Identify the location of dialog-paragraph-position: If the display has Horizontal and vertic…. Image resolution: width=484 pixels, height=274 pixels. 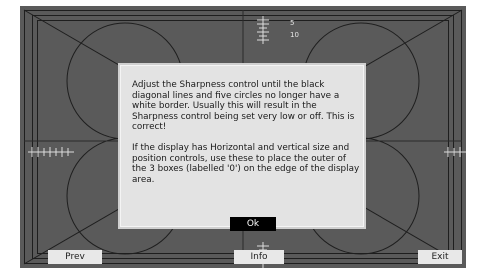
(246, 163).